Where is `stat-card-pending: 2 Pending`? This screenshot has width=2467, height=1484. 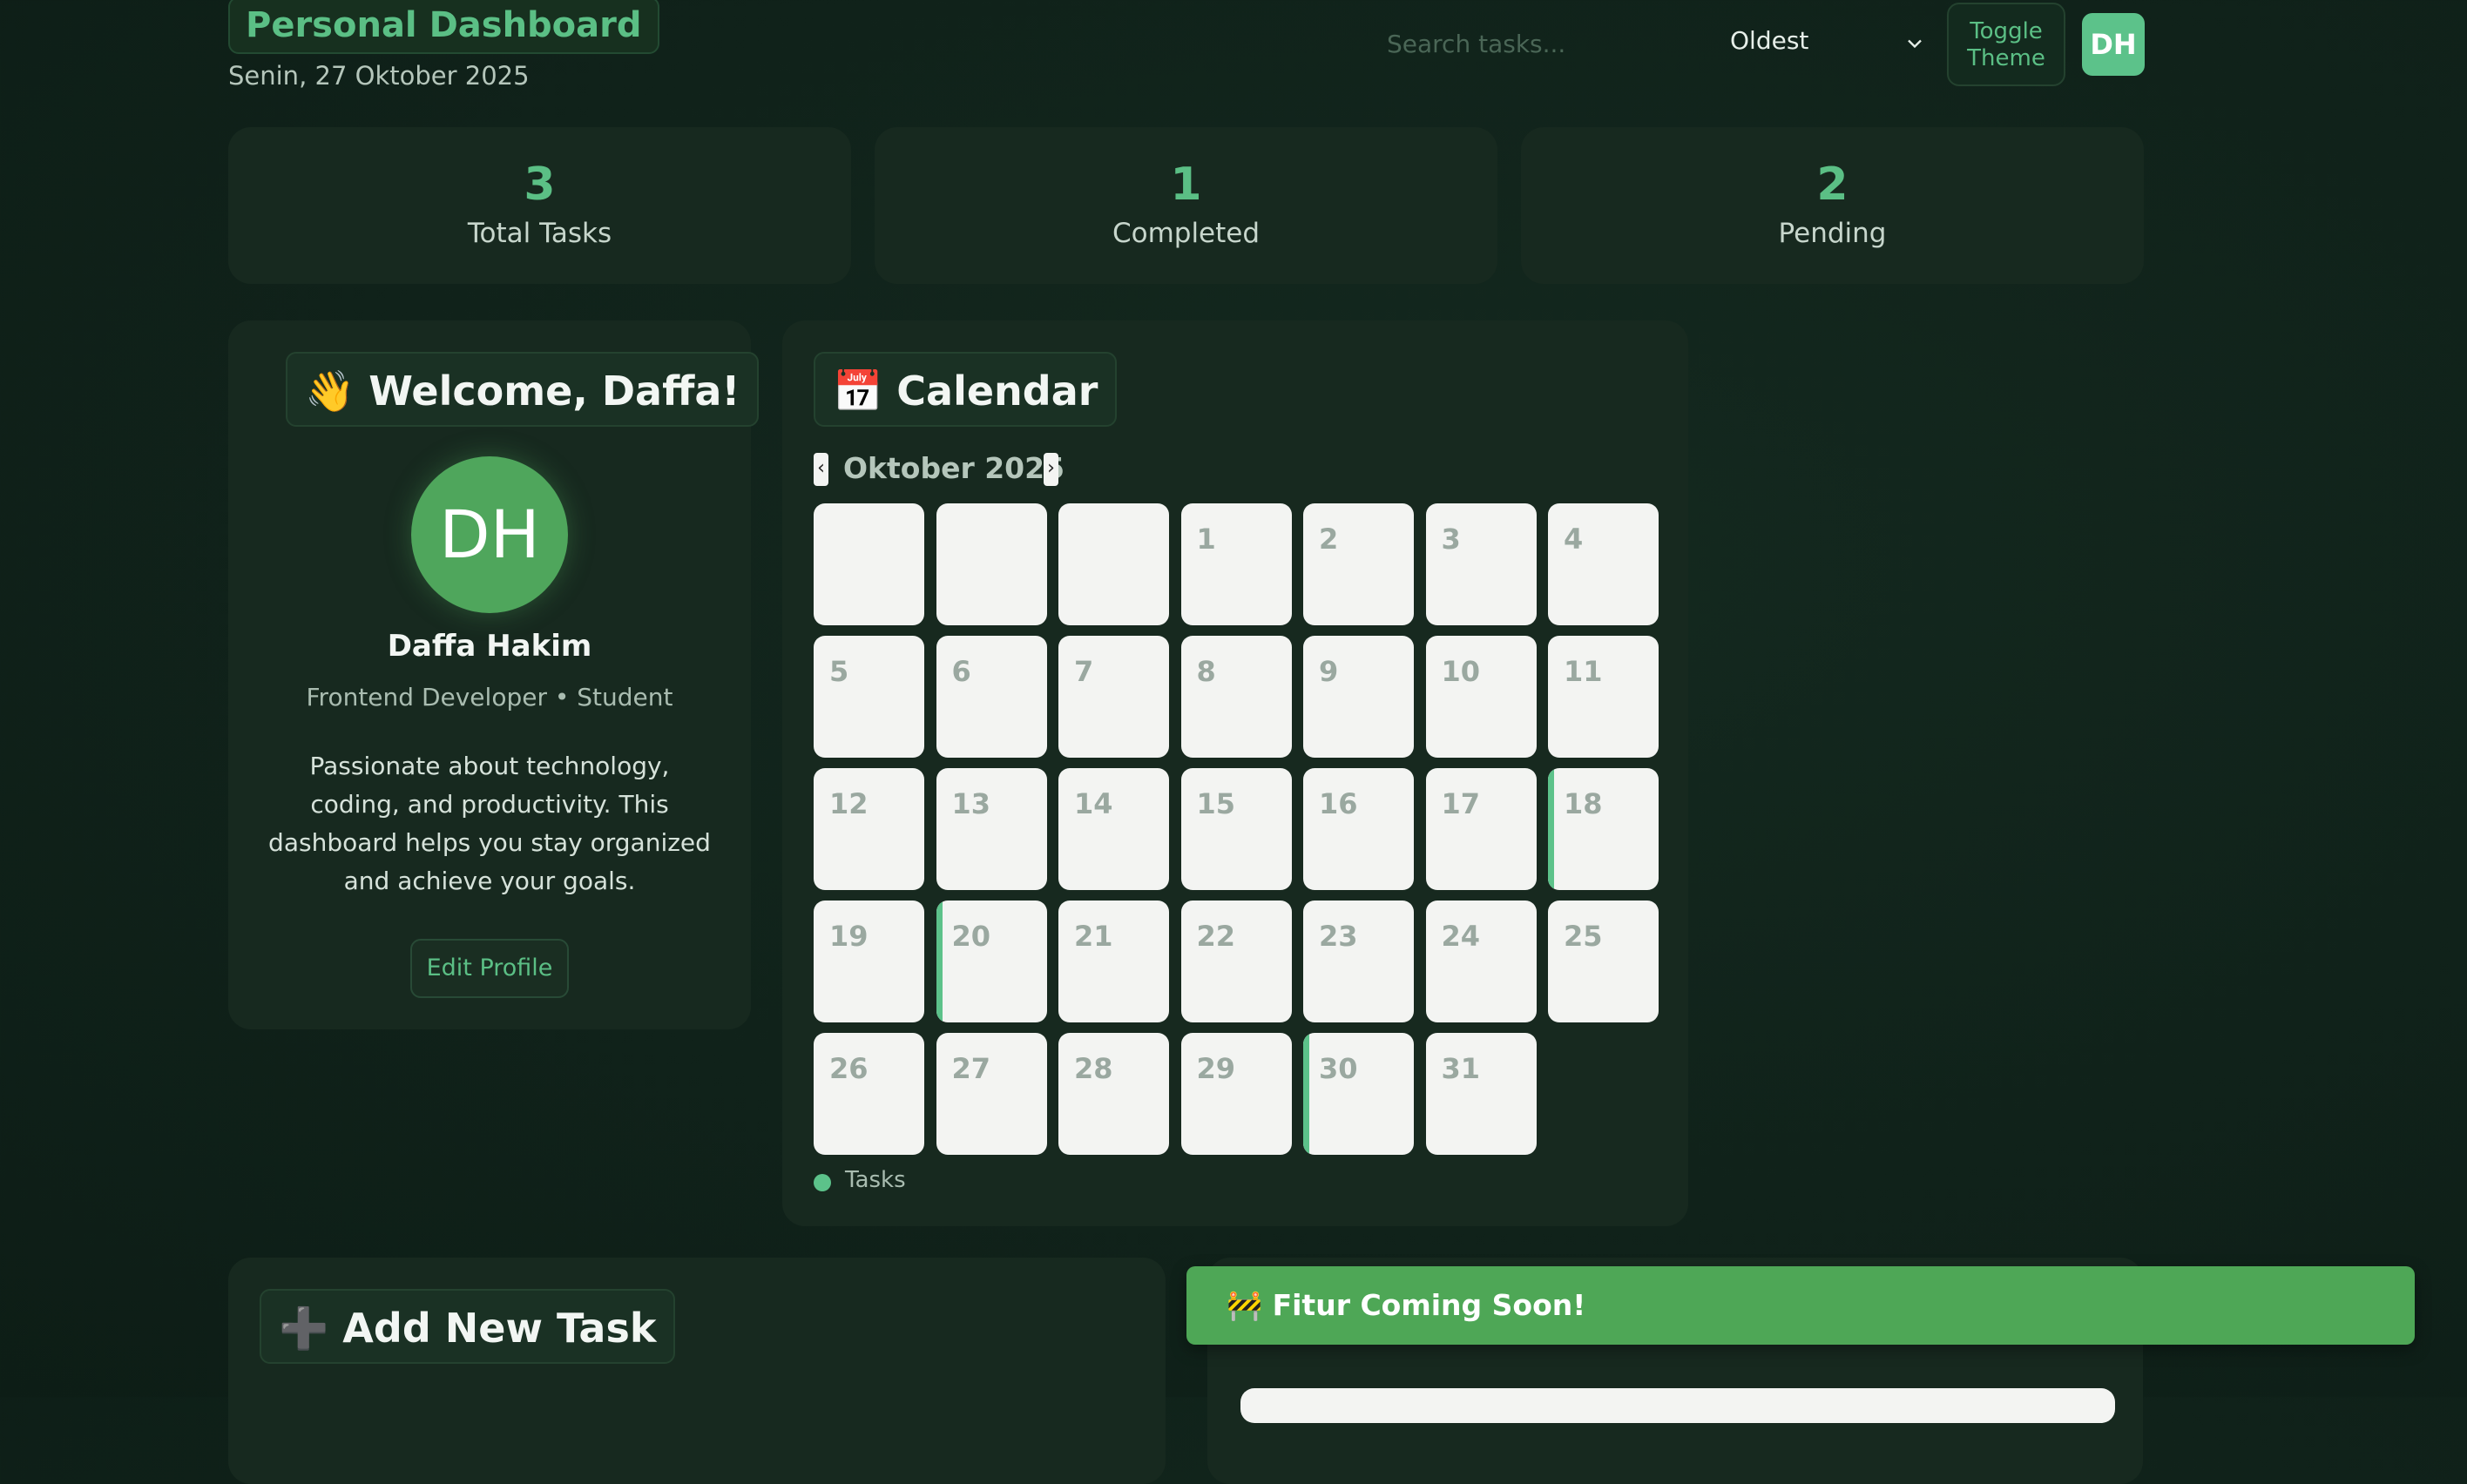 stat-card-pending: 2 Pending is located at coordinates (1832, 205).